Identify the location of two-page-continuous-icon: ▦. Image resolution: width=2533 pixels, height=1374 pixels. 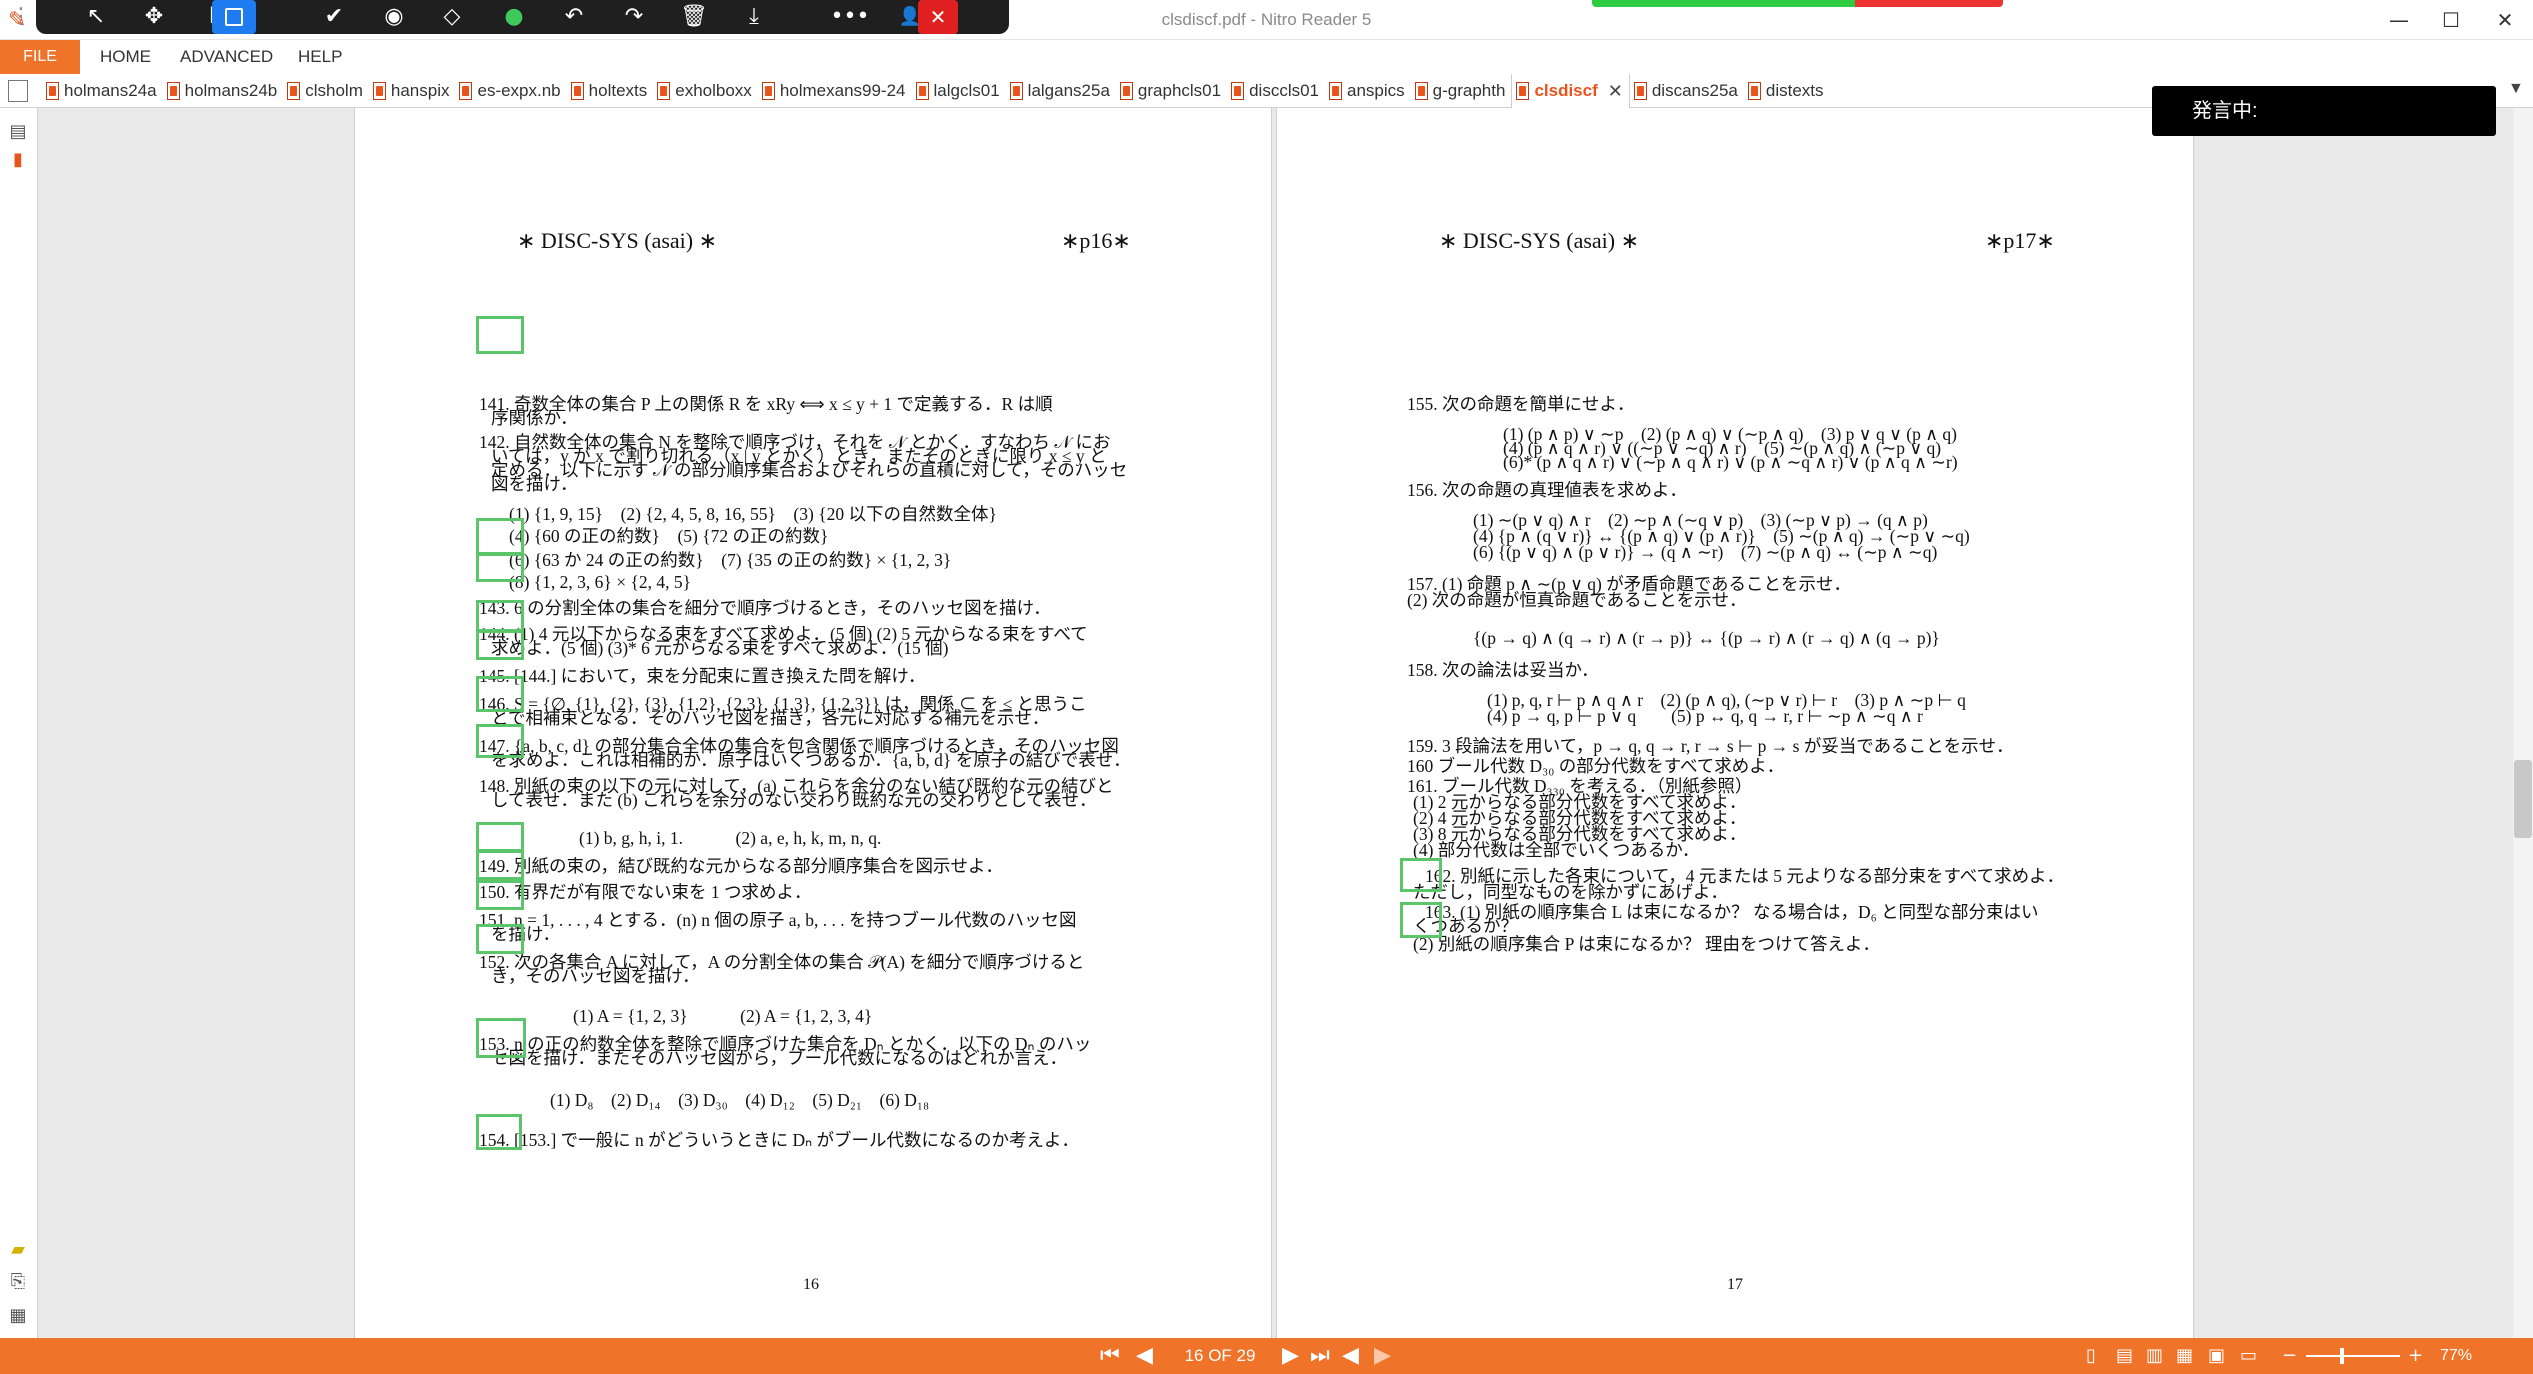
(2184, 1356).